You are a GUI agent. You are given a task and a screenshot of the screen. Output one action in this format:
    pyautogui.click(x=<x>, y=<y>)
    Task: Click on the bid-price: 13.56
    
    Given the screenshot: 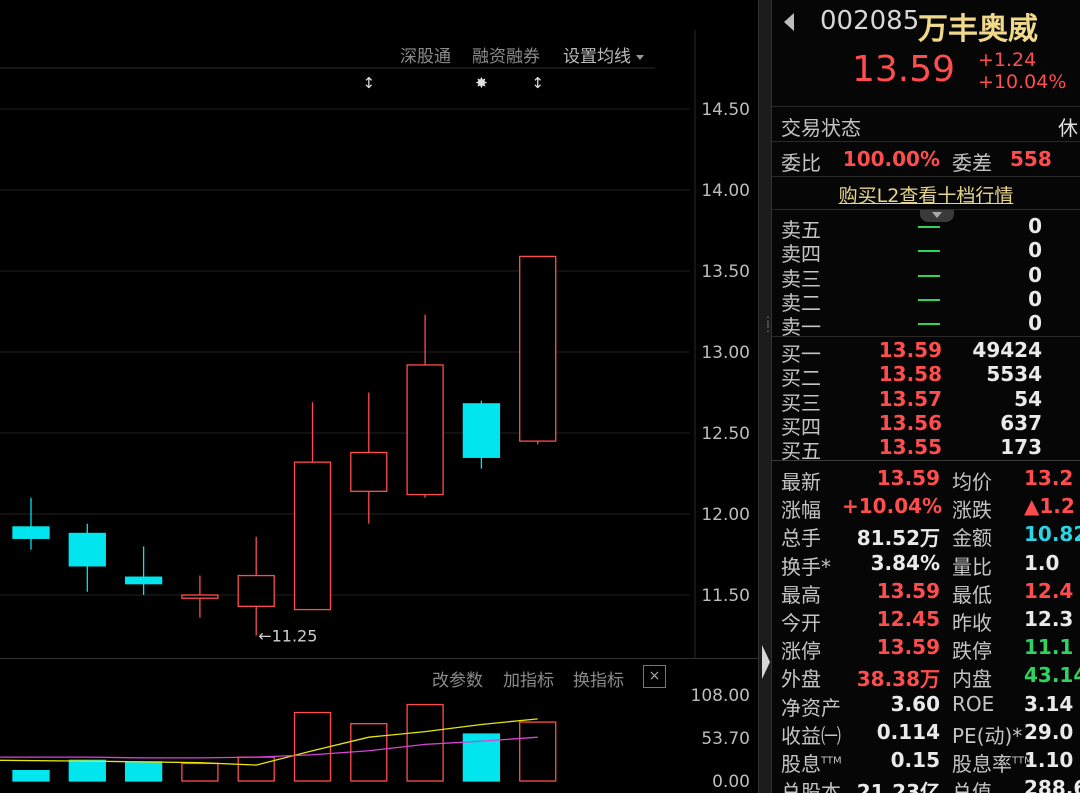 What is the action you would take?
    pyautogui.click(x=910, y=422)
    